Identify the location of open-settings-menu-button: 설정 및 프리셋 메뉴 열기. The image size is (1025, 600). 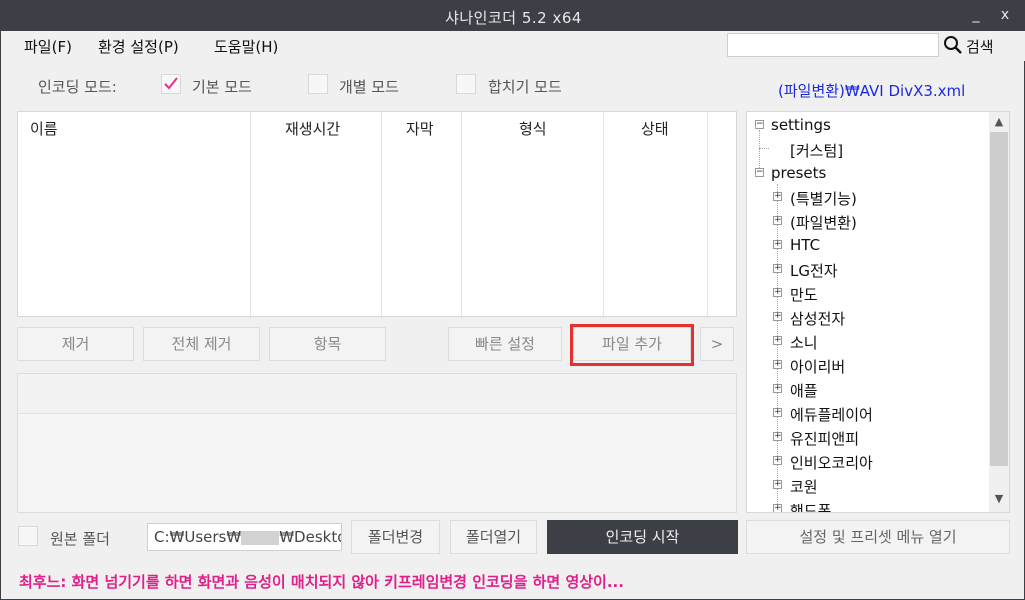
(878, 537).